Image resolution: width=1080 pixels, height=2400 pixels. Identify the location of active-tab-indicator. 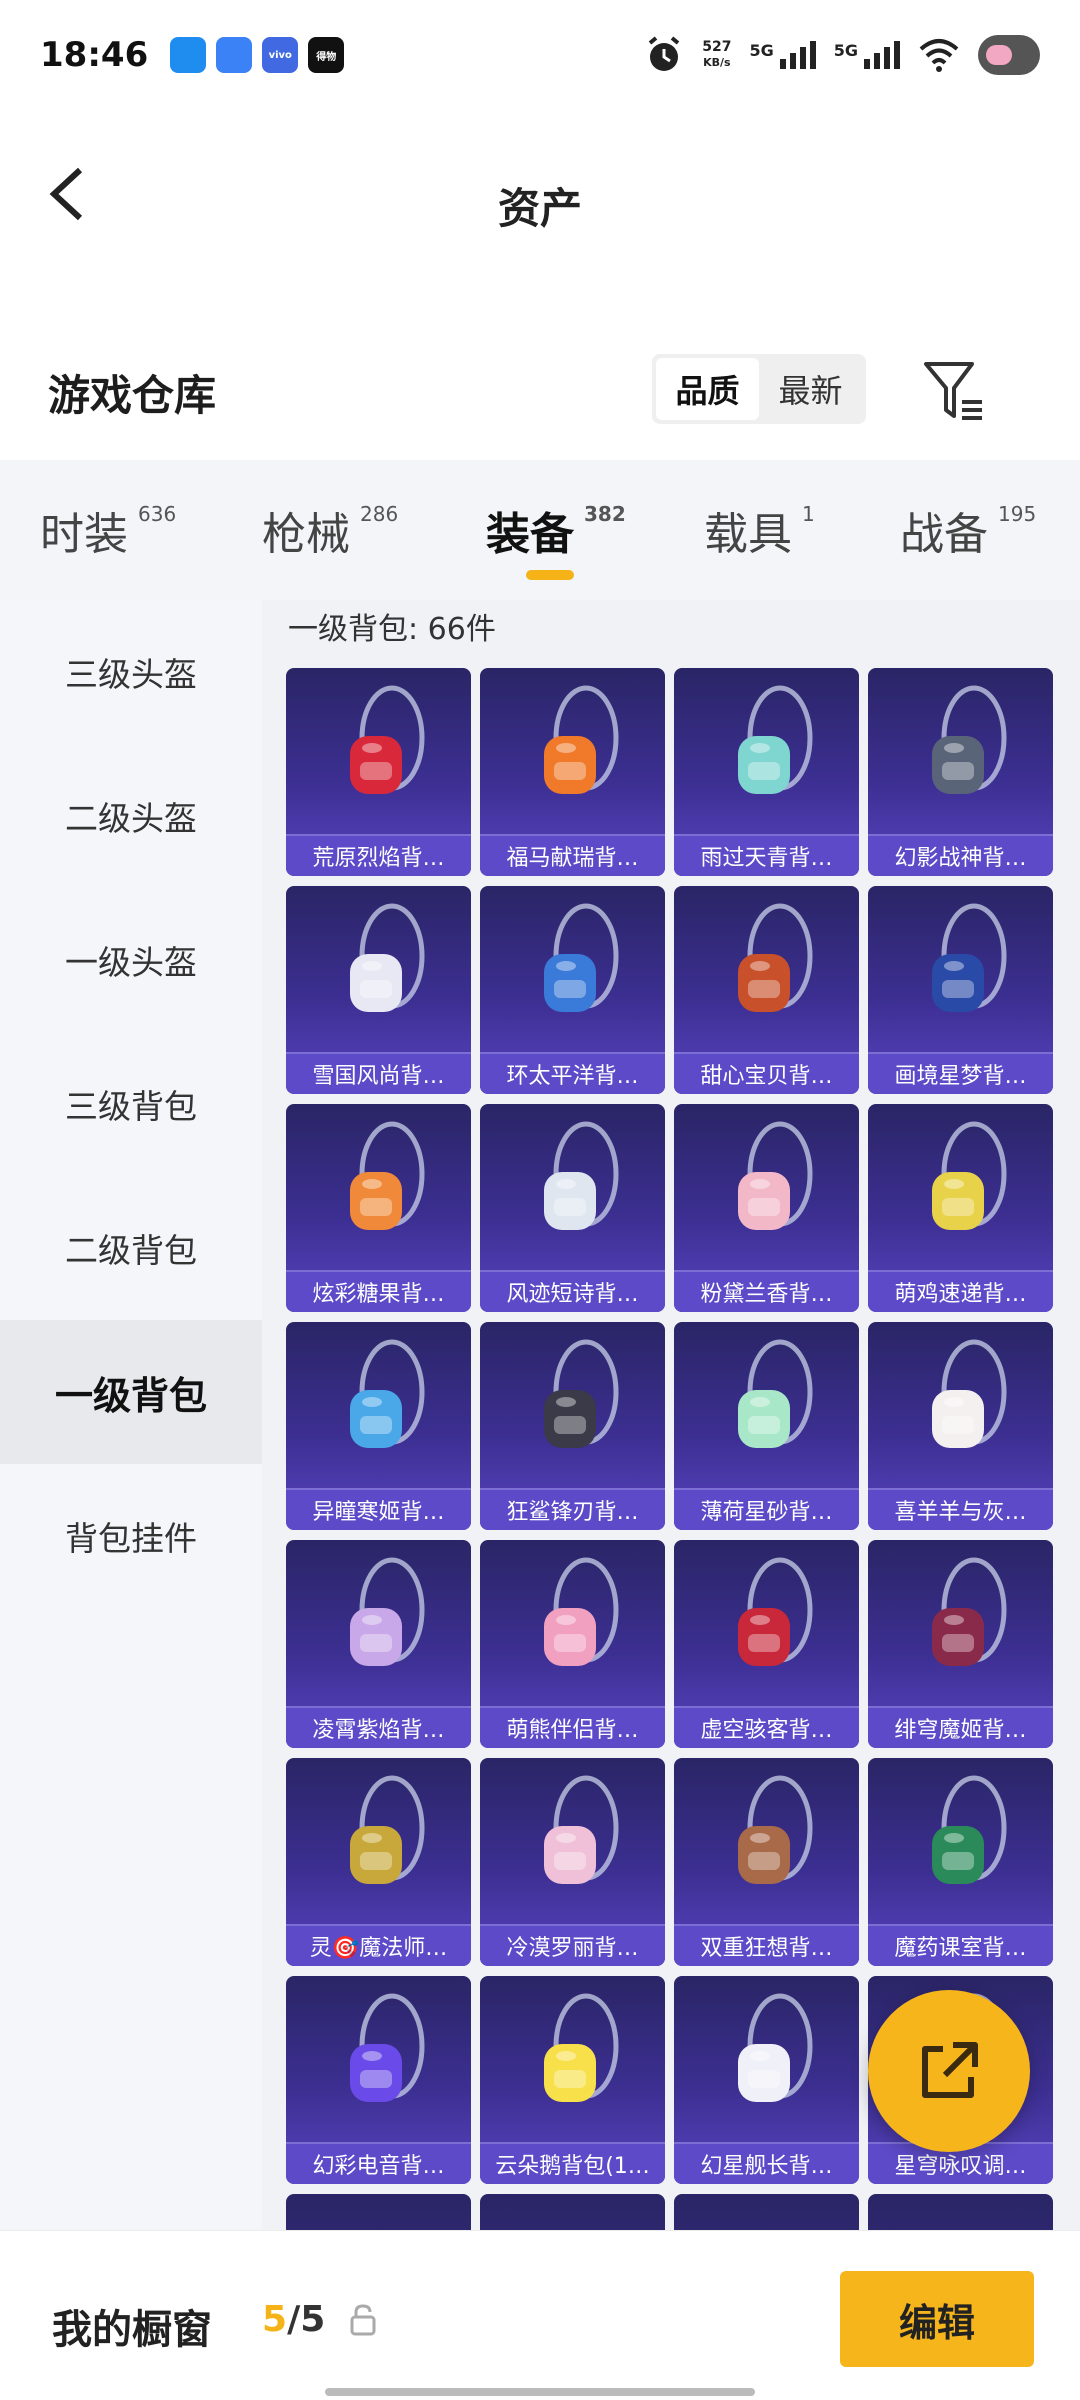
(550, 575).